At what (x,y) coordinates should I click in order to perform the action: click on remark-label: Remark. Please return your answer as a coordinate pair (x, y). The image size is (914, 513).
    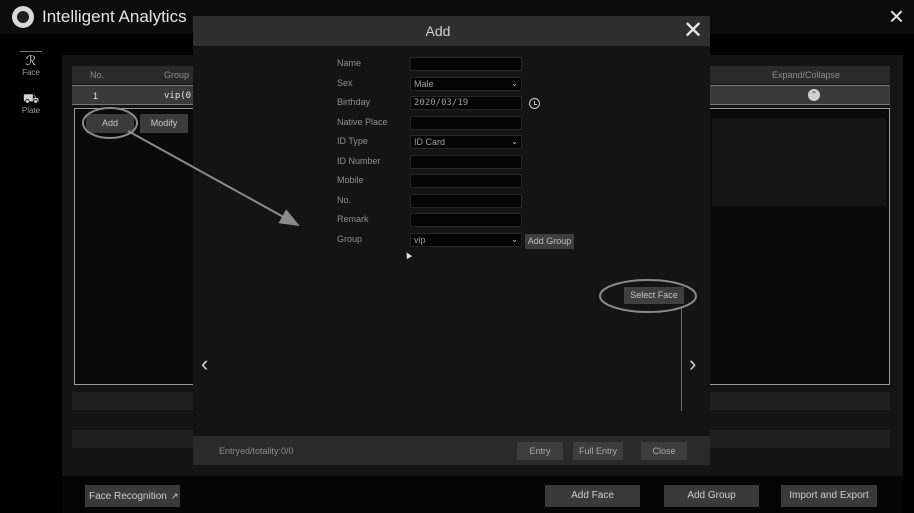
    Looking at the image, I should click on (353, 219).